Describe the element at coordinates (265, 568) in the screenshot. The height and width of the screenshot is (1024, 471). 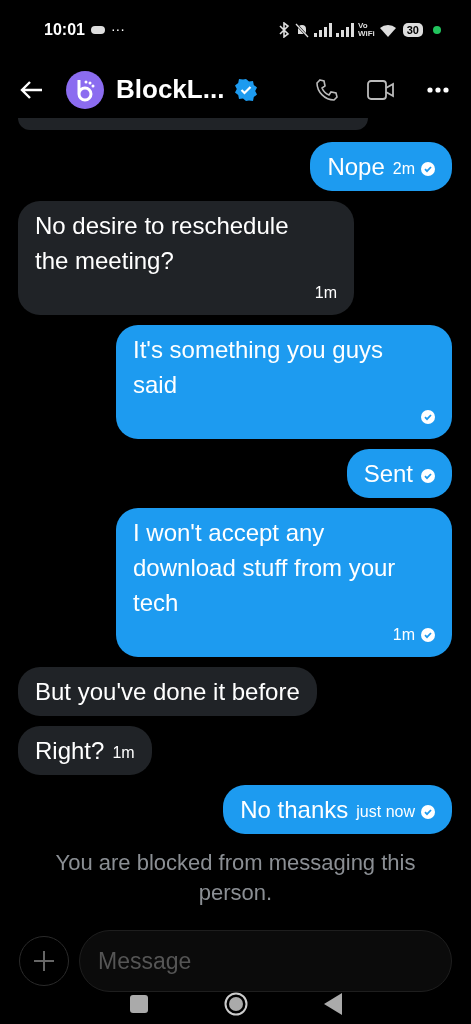
I see `message-text: I won't accept any download stuff from your tech` at that location.